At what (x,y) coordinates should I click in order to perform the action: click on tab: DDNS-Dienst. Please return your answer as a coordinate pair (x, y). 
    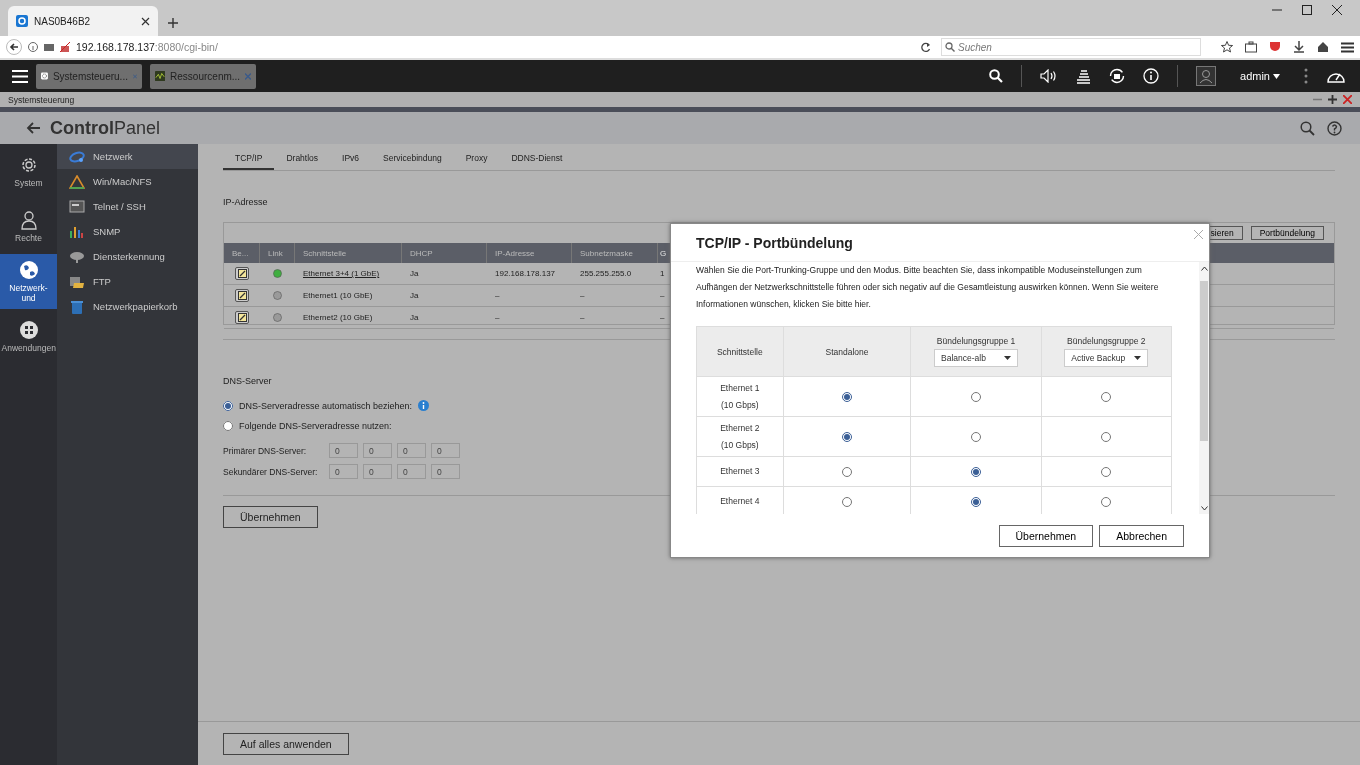
    Looking at the image, I should click on (537, 161).